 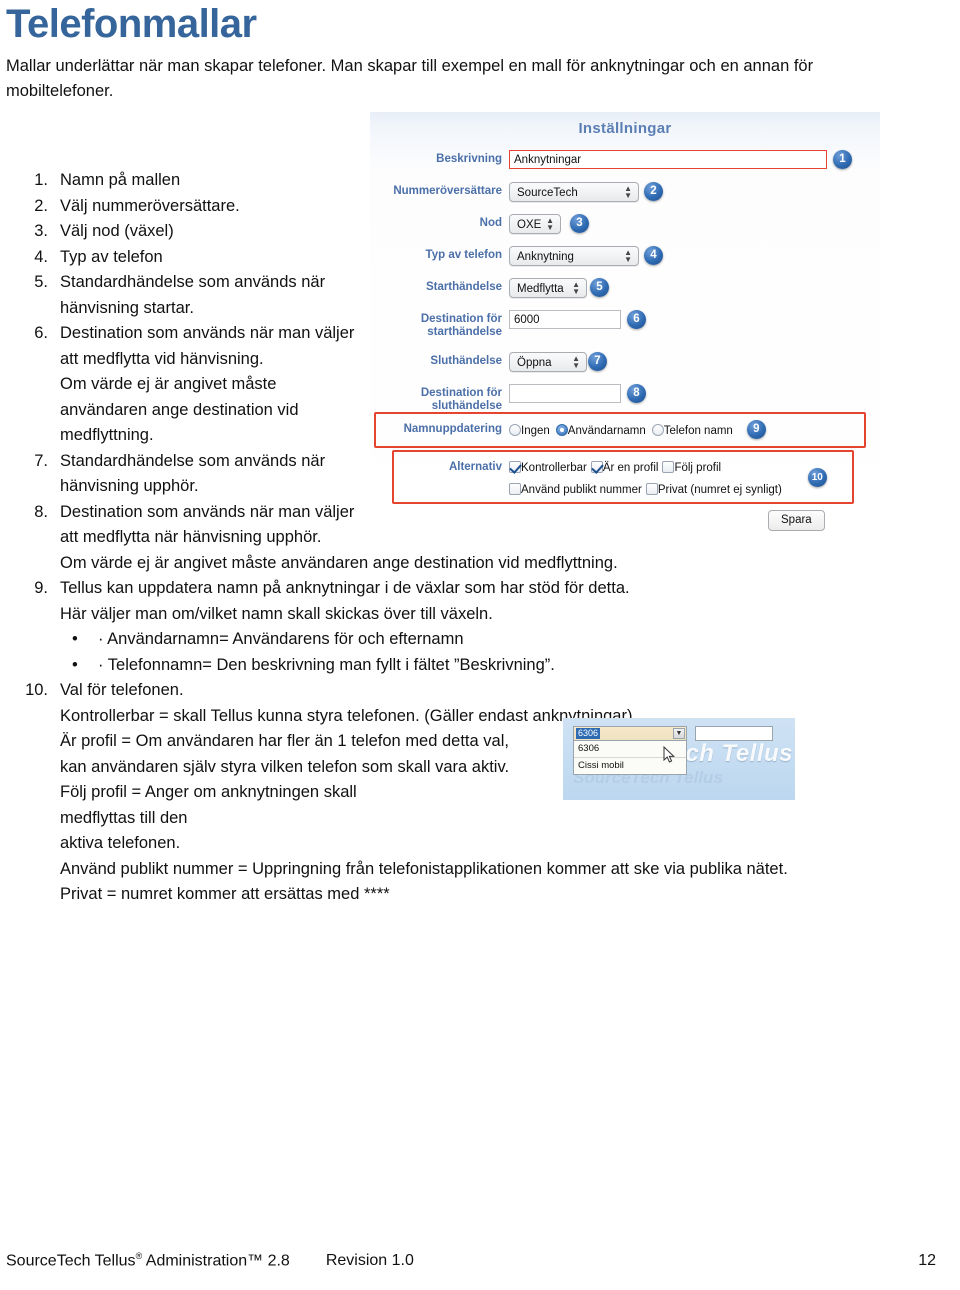 What do you see at coordinates (554, 468) in the screenshot?
I see `checkbox-option-label: Kontrollerbar` at bounding box center [554, 468].